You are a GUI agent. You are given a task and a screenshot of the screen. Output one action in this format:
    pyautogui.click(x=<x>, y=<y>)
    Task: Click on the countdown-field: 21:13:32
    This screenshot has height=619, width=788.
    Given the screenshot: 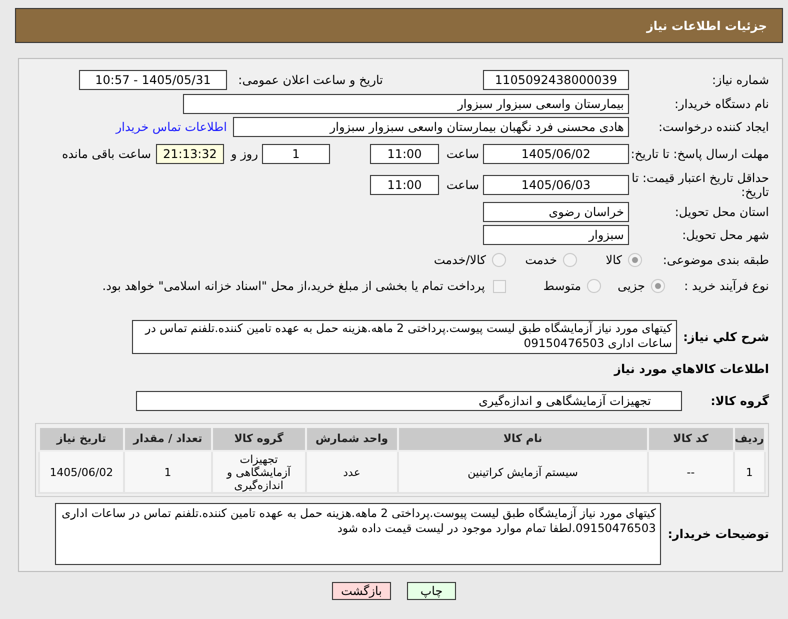 What is the action you would take?
    pyautogui.click(x=190, y=154)
    